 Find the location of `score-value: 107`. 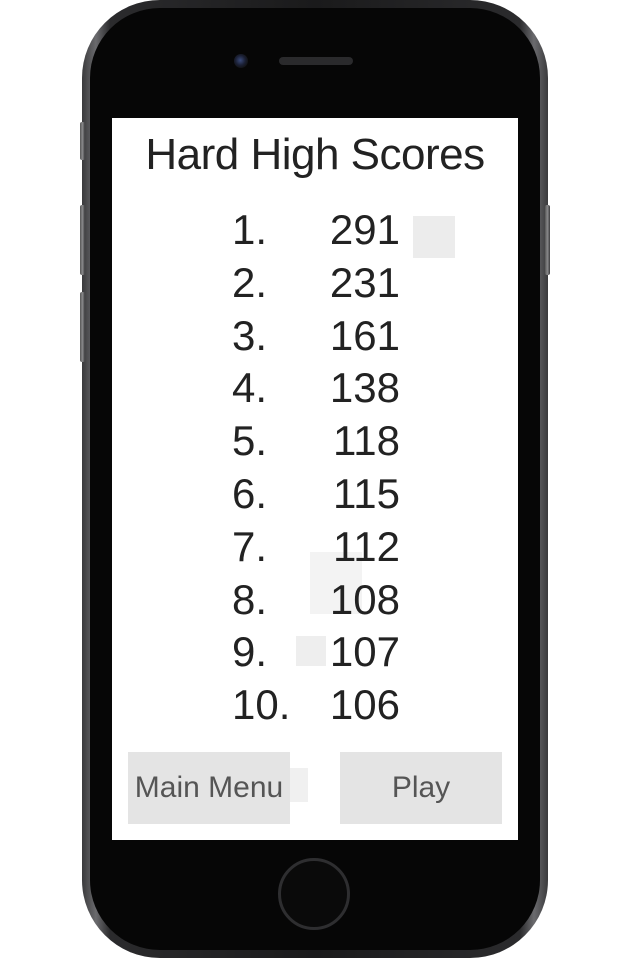

score-value: 107 is located at coordinates (364, 652).